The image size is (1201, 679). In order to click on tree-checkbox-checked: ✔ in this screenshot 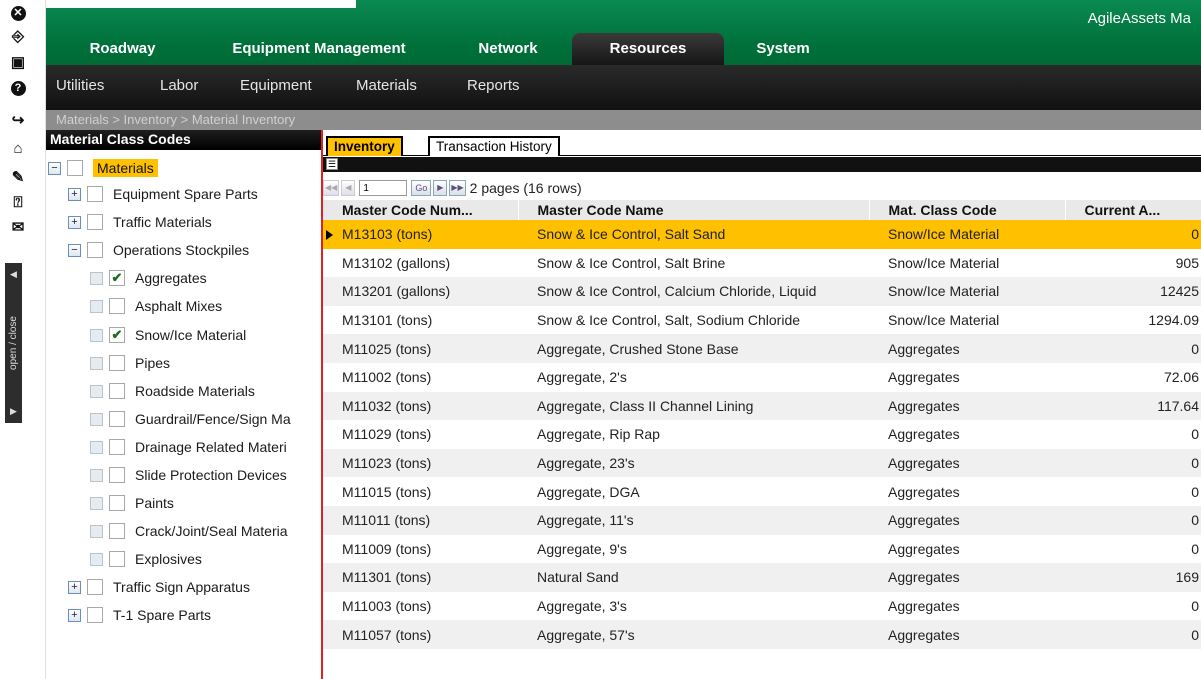, I will do `click(117, 335)`.